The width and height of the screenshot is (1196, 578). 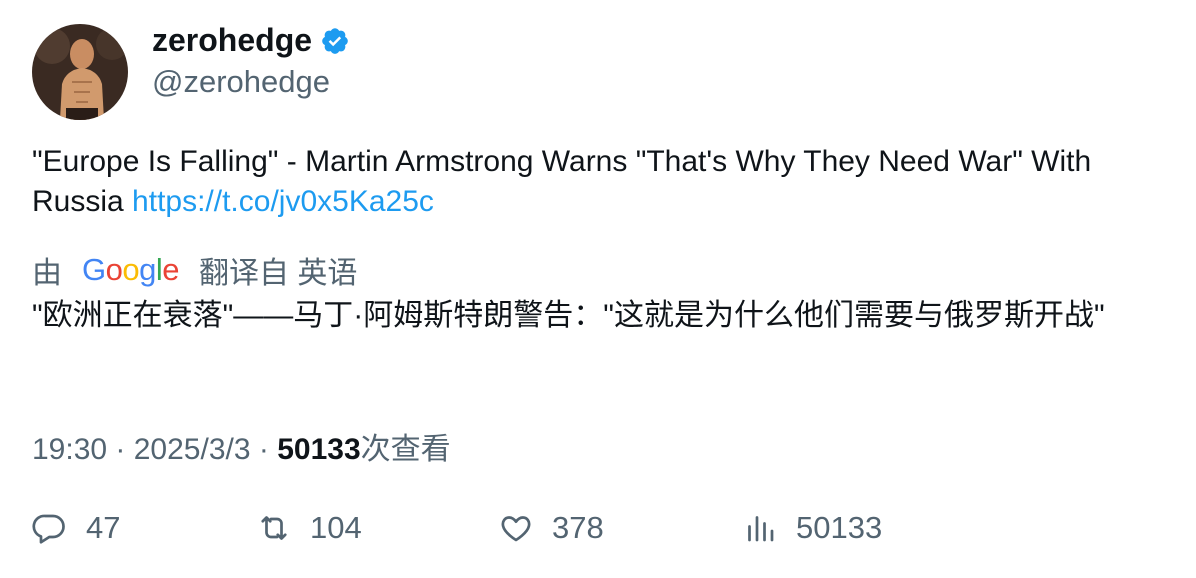 I want to click on google-logo: Google, so click(x=131, y=270).